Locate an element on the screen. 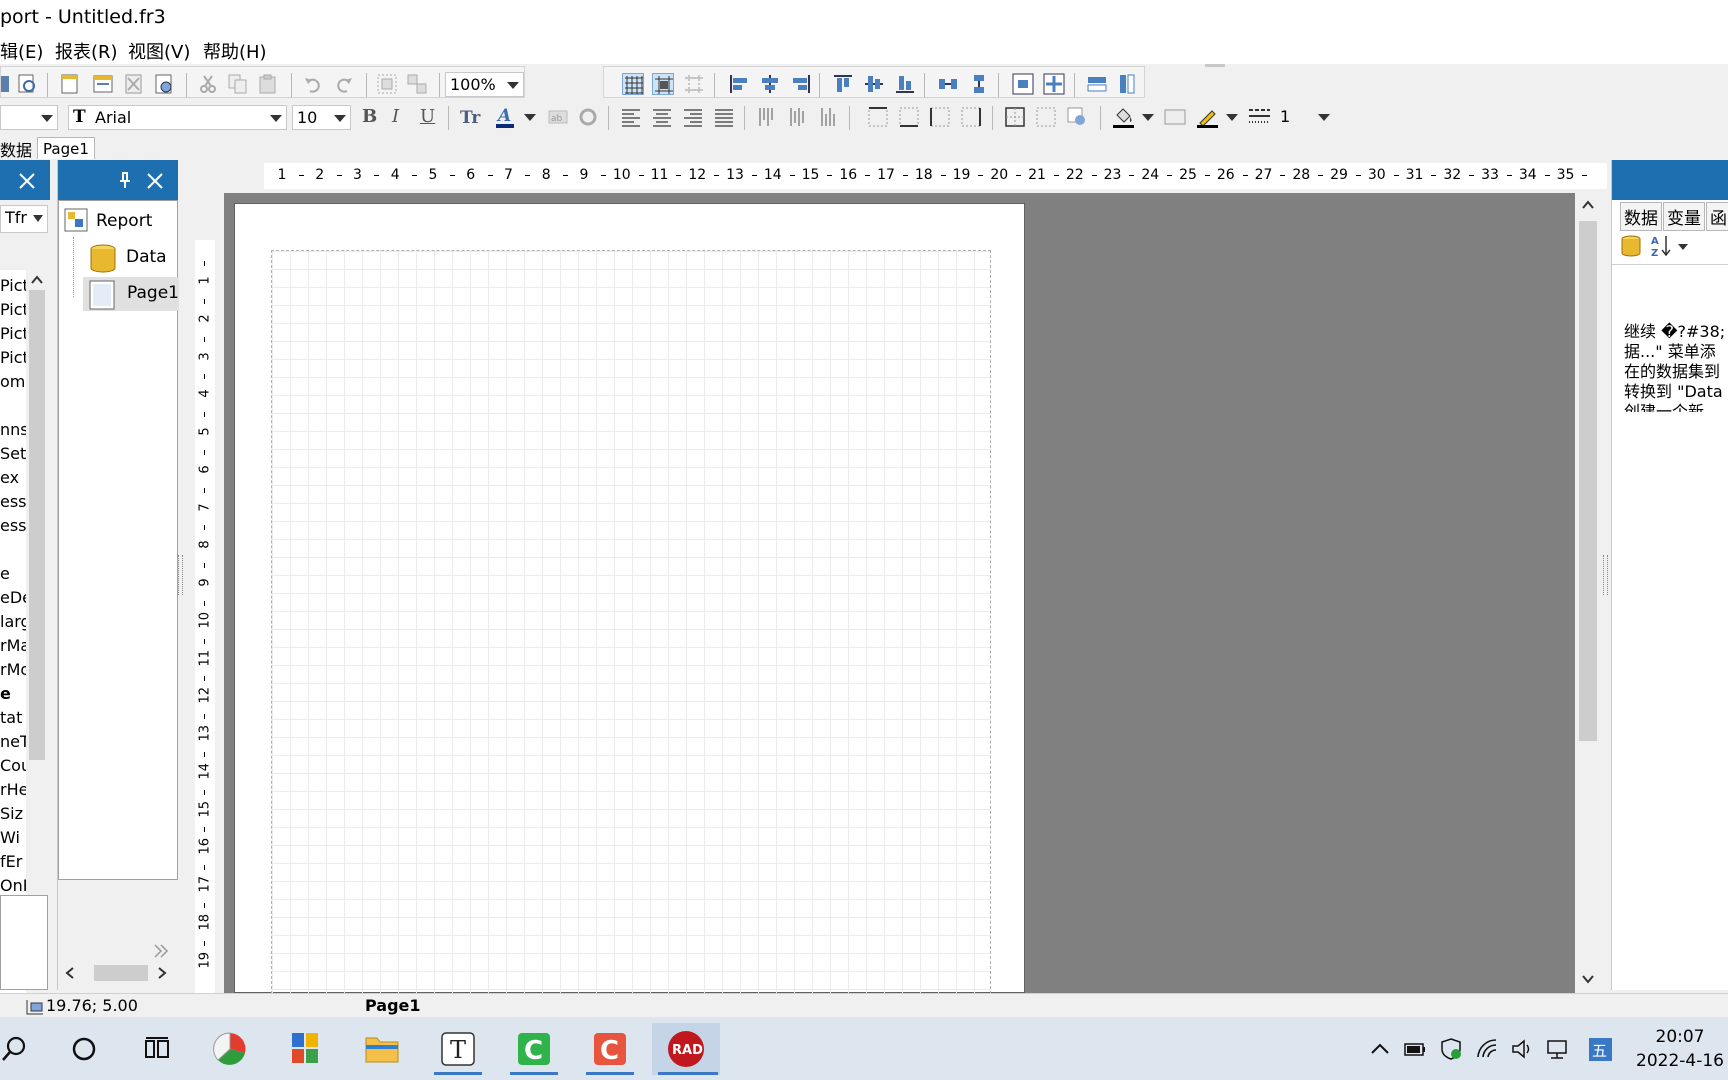 The width and height of the screenshot is (1728, 1080). align-middle-v-icon is located at coordinates (874, 84).